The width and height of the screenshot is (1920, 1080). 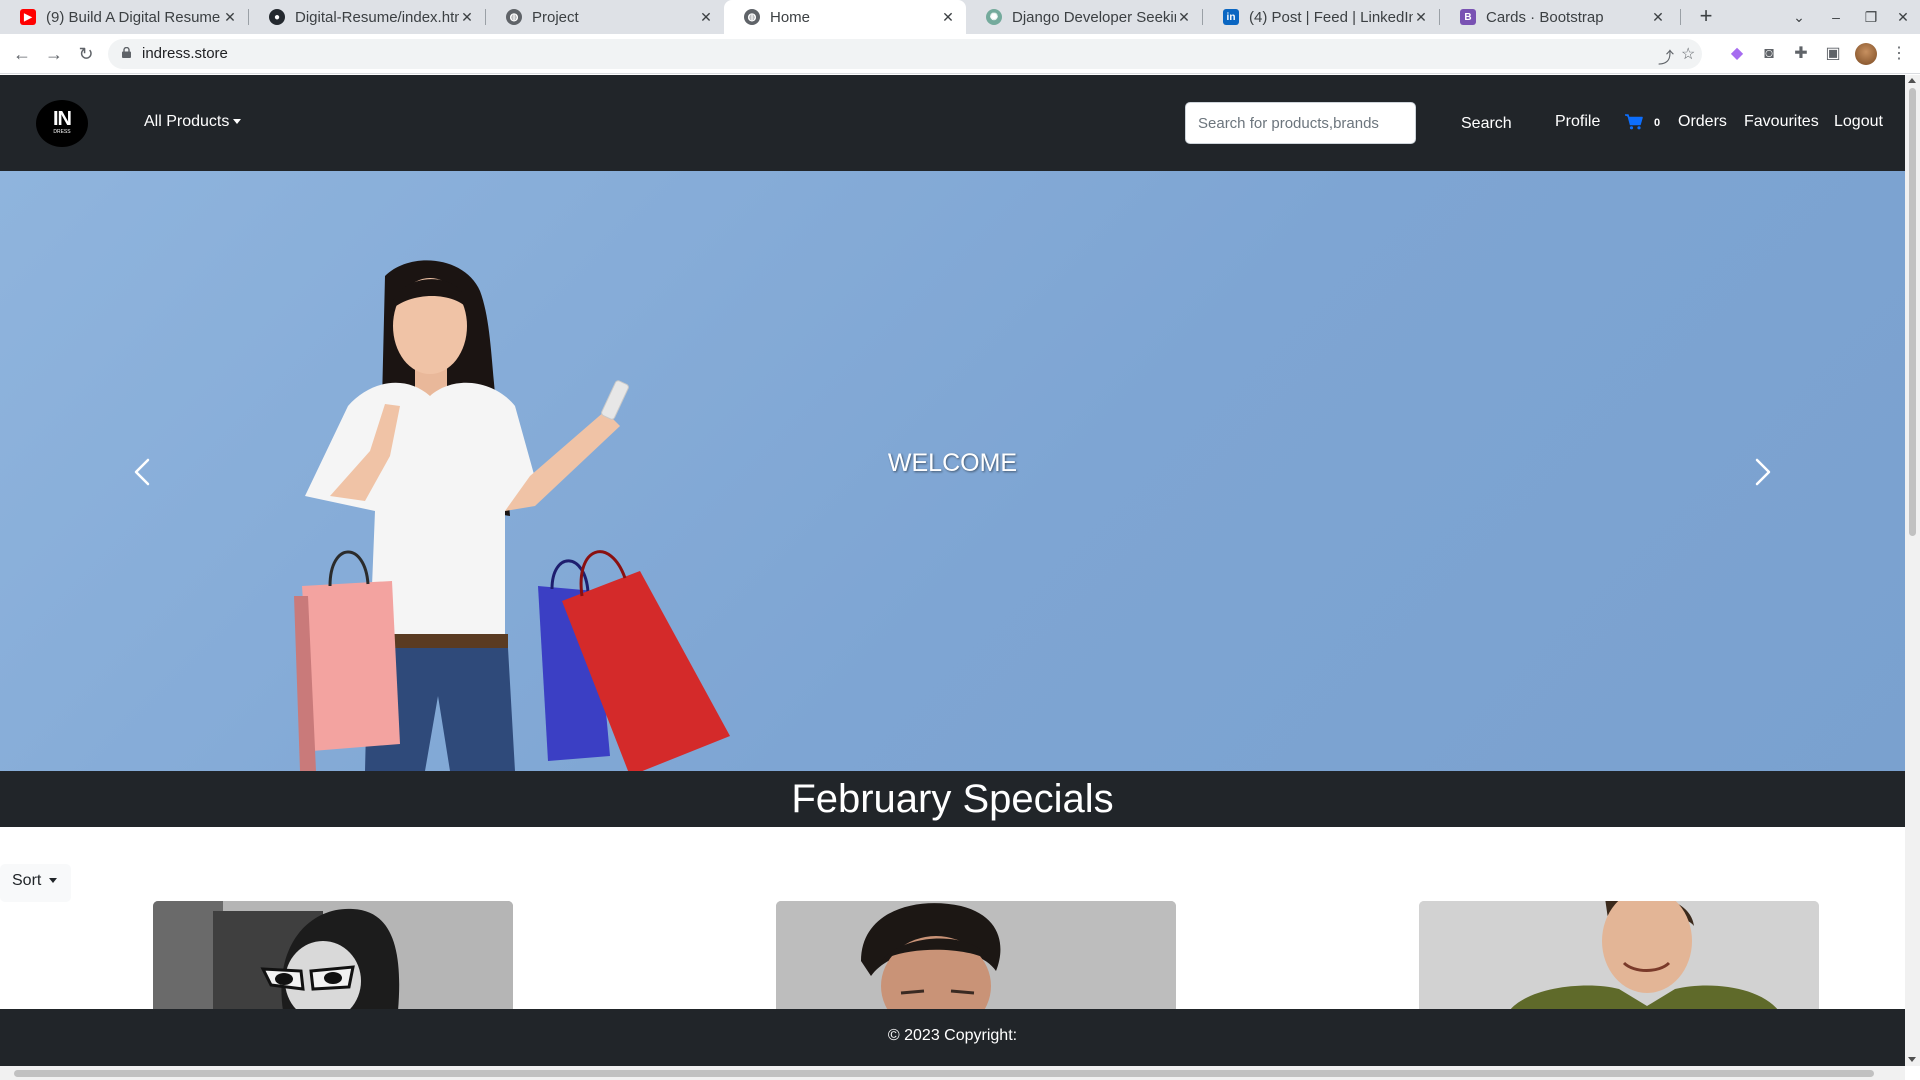 I want to click on browser-tab: ✺ Django Developer Seeking ✕, so click(x=1084, y=17).